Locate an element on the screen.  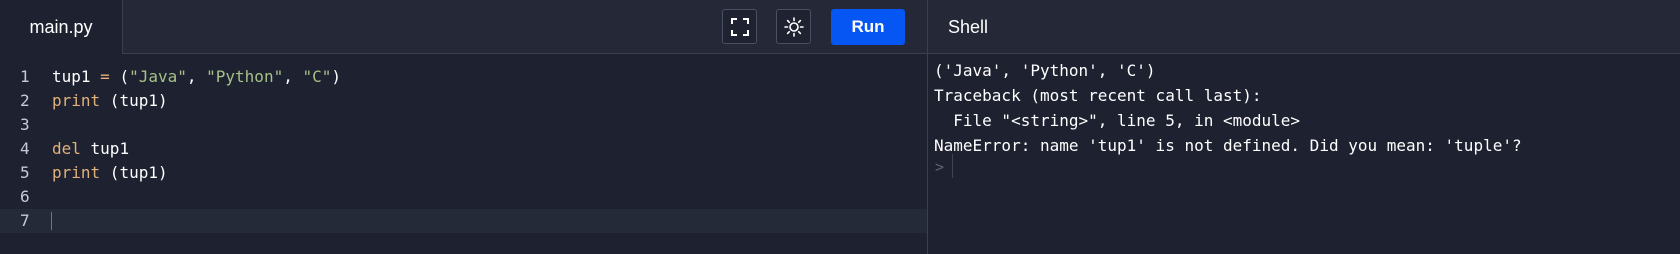
line-number: 6 is located at coordinates (25, 196).